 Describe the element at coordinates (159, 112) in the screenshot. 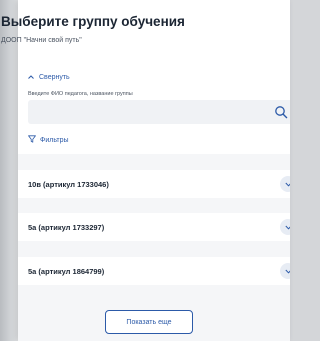

I see `search-input` at that location.